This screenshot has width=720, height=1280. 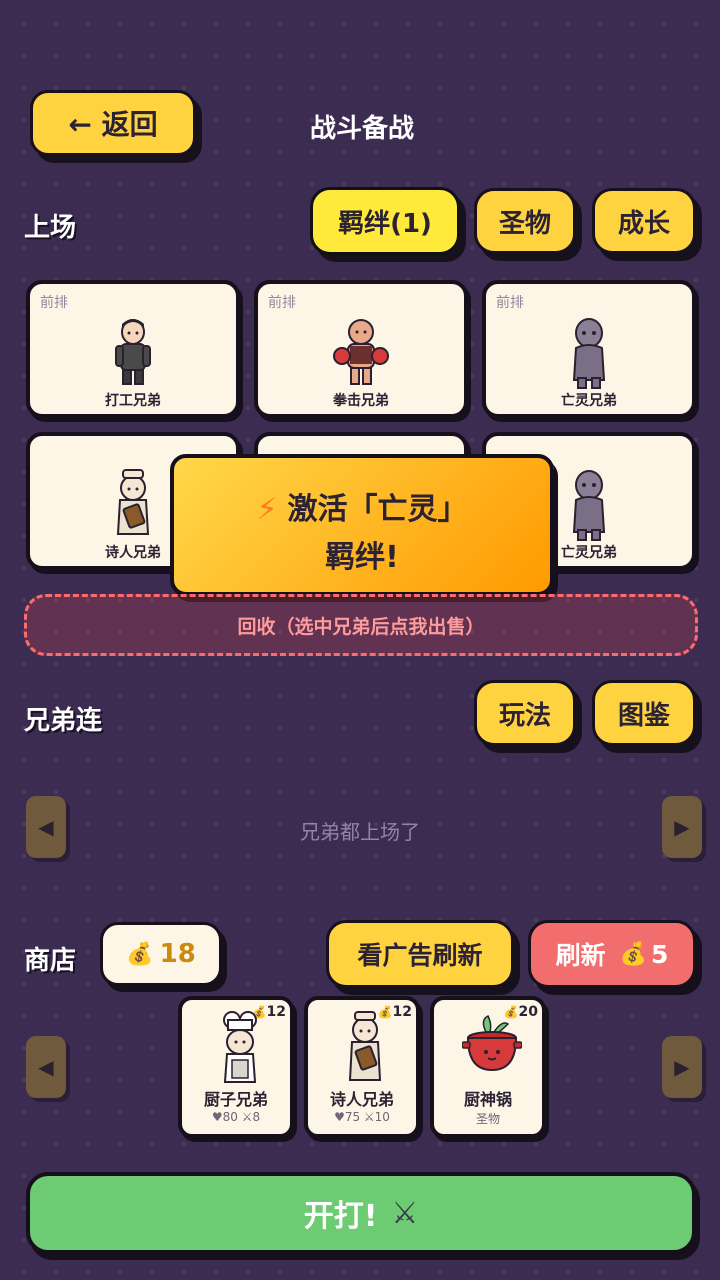 I want to click on item-stats: ♥75 ⚔10, so click(x=362, y=1117).